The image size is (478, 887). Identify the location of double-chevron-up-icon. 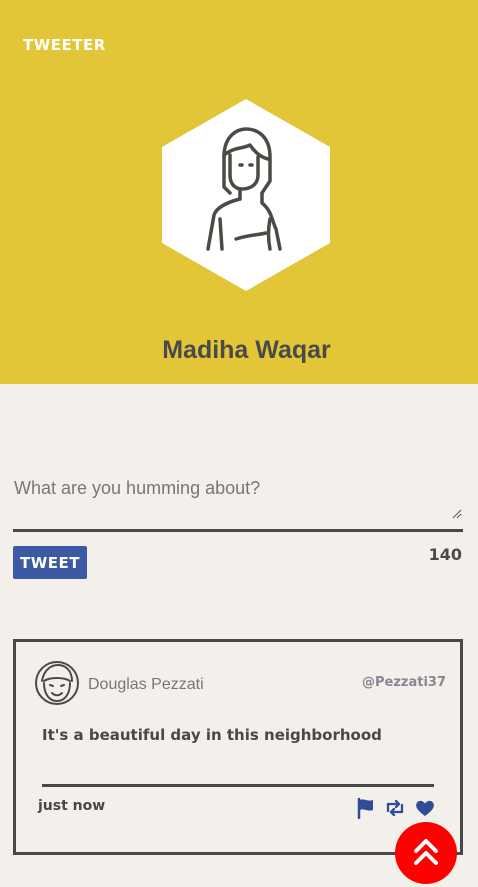
(426, 852).